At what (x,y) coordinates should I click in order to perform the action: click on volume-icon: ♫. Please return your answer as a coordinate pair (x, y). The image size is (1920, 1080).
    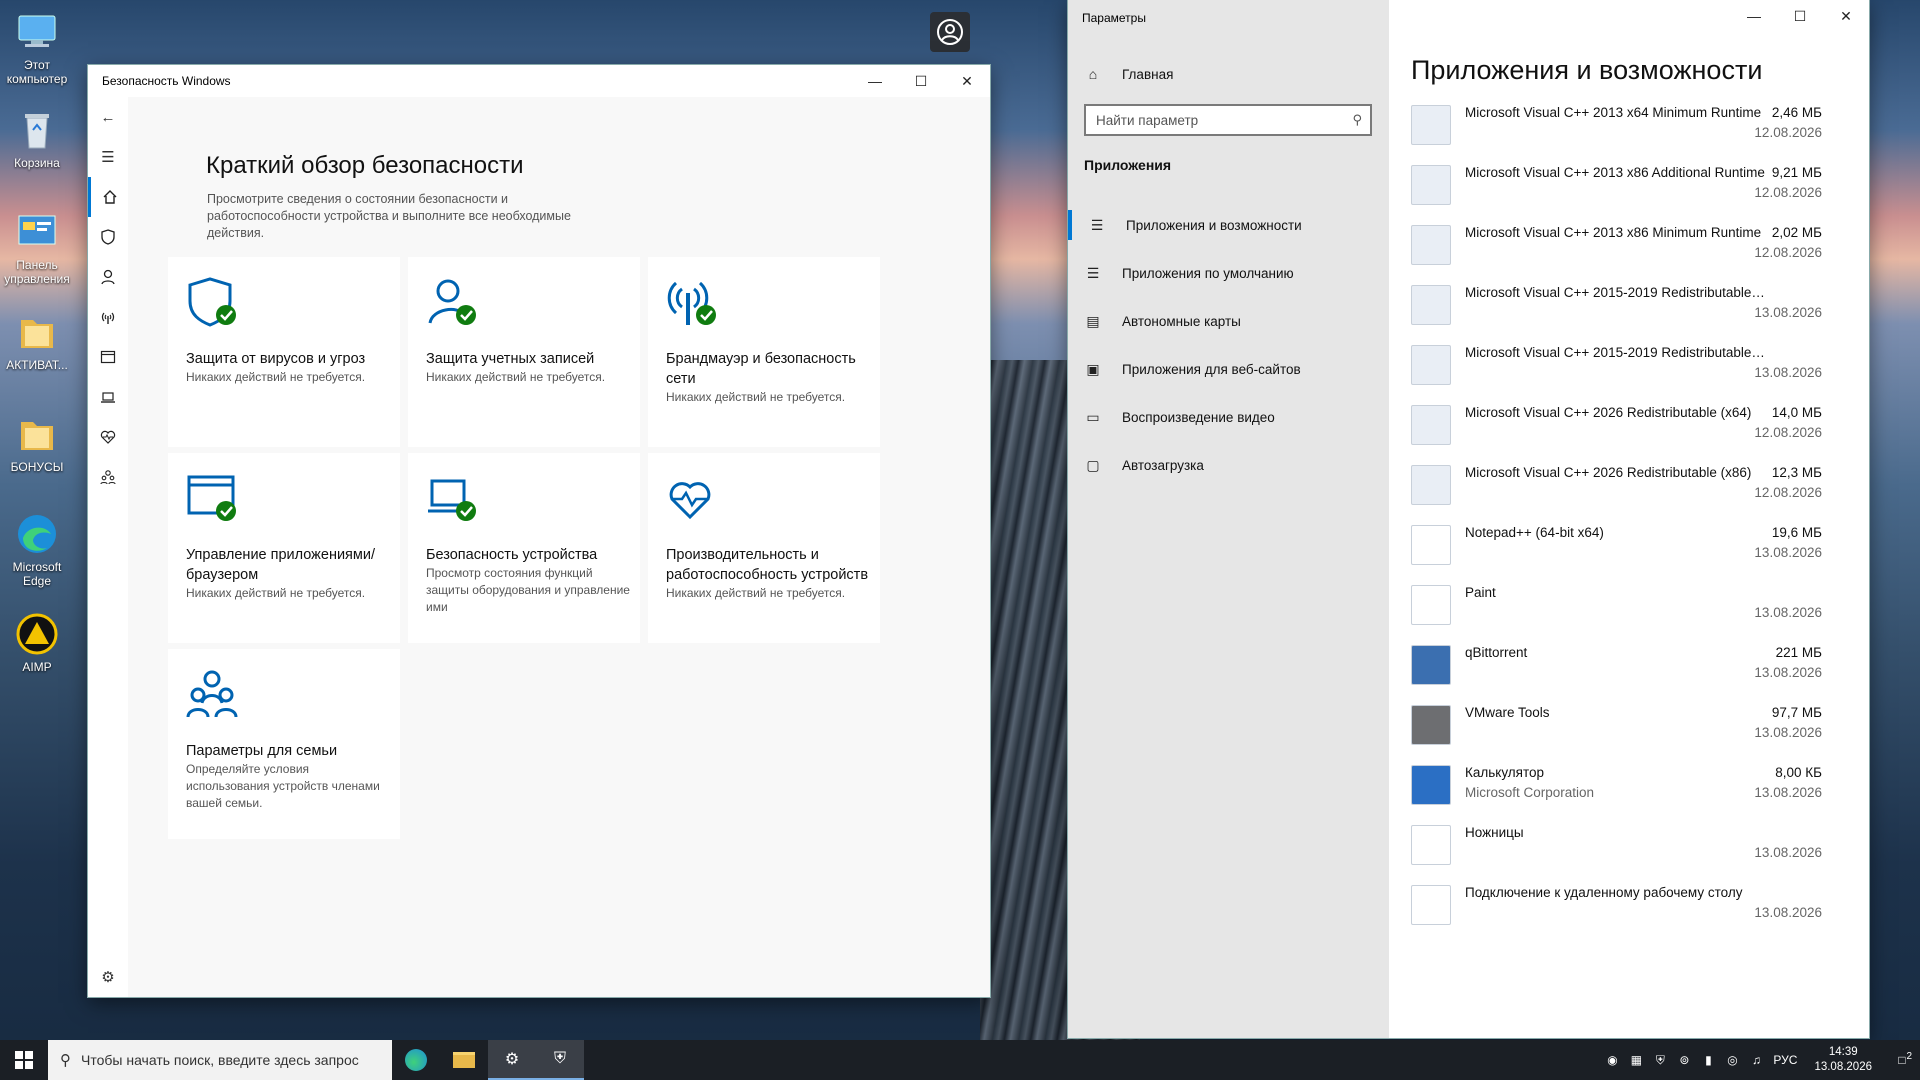
    Looking at the image, I should click on (1756, 1060).